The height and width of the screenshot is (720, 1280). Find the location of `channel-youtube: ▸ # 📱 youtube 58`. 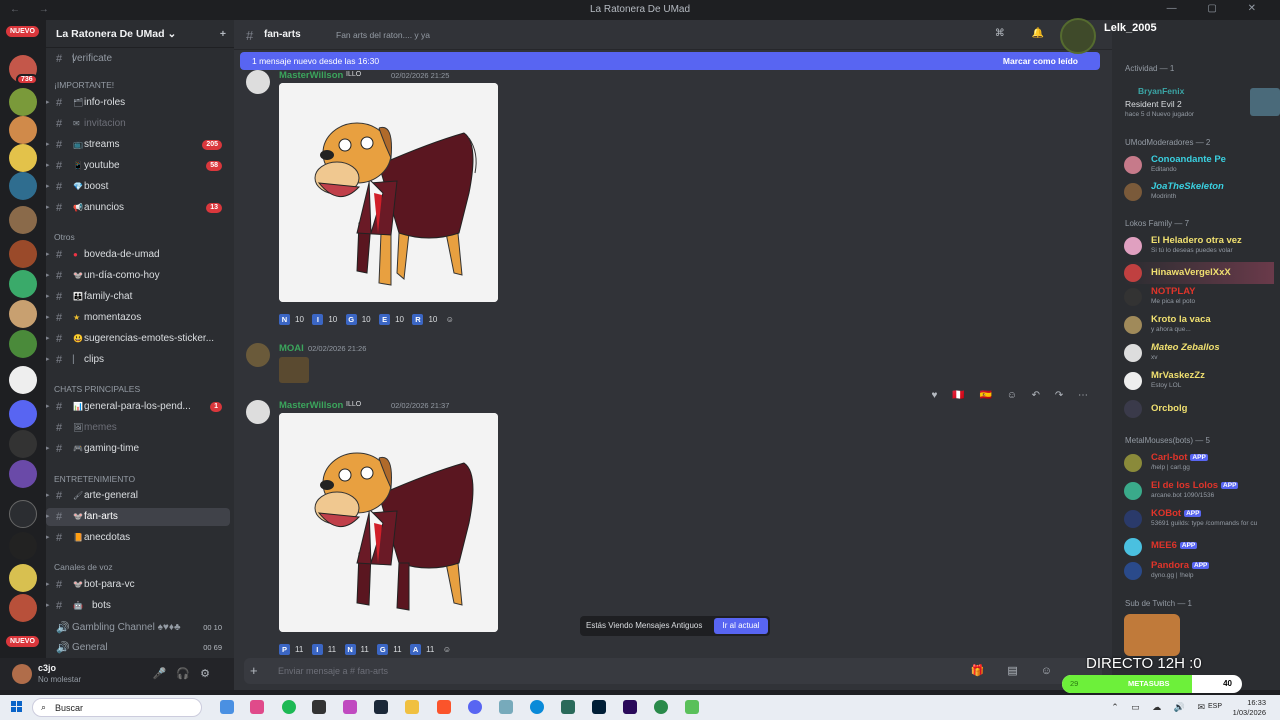

channel-youtube: ▸ # 📱 youtube 58 is located at coordinates (138, 166).